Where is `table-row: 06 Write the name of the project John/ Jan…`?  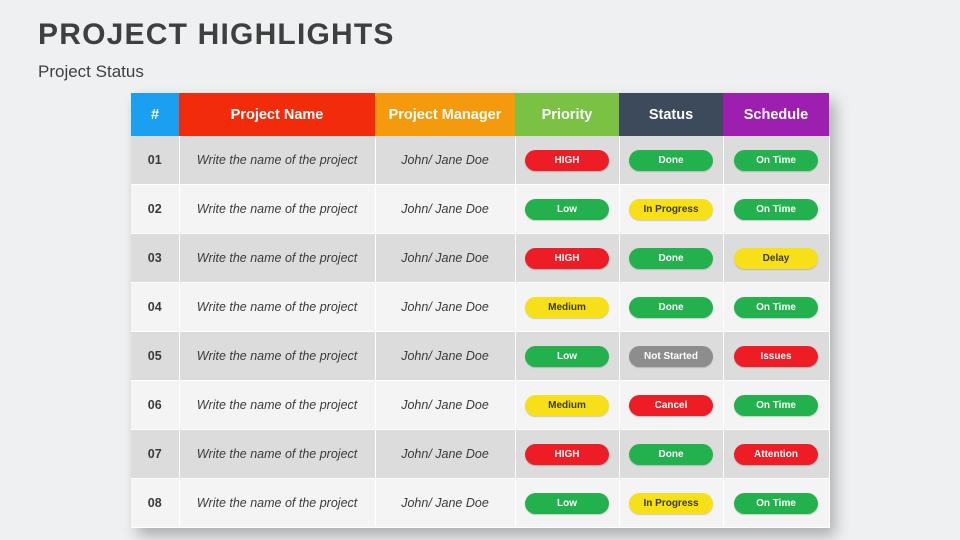
table-row: 06 Write the name of the project John/ Jan… is located at coordinates (480, 405).